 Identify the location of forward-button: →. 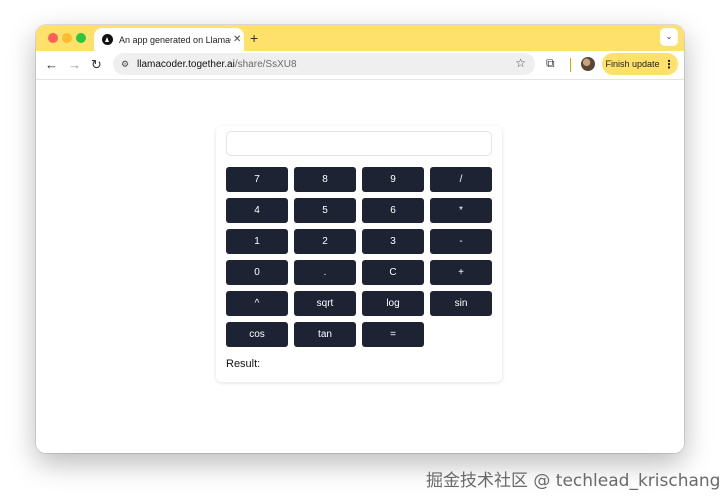
(74, 65).